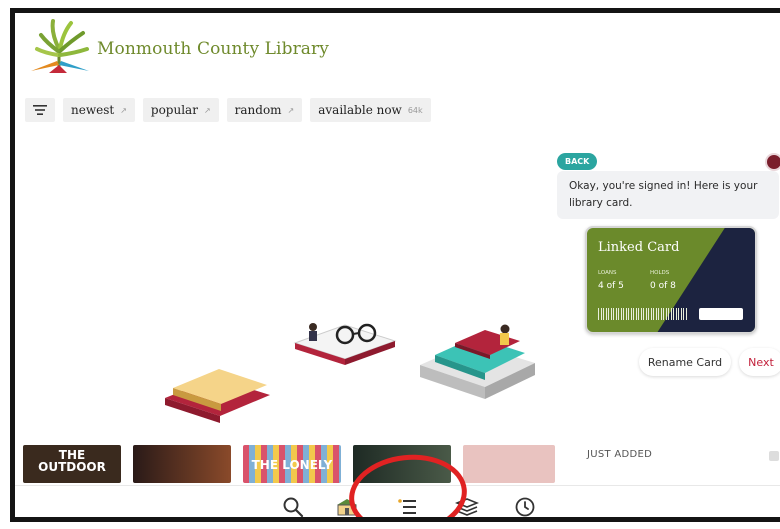  What do you see at coordinates (663, 286) in the screenshot?
I see `holds-value: 0 of 8` at bounding box center [663, 286].